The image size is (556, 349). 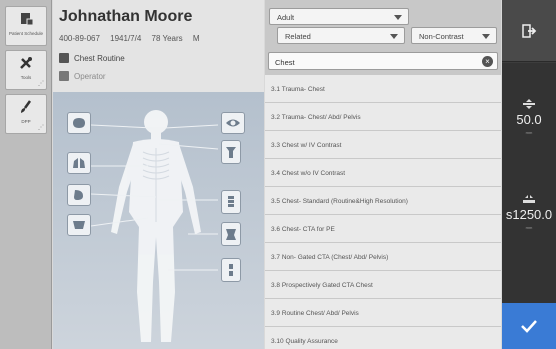 I want to click on operator-label: Operator, so click(x=90, y=76).